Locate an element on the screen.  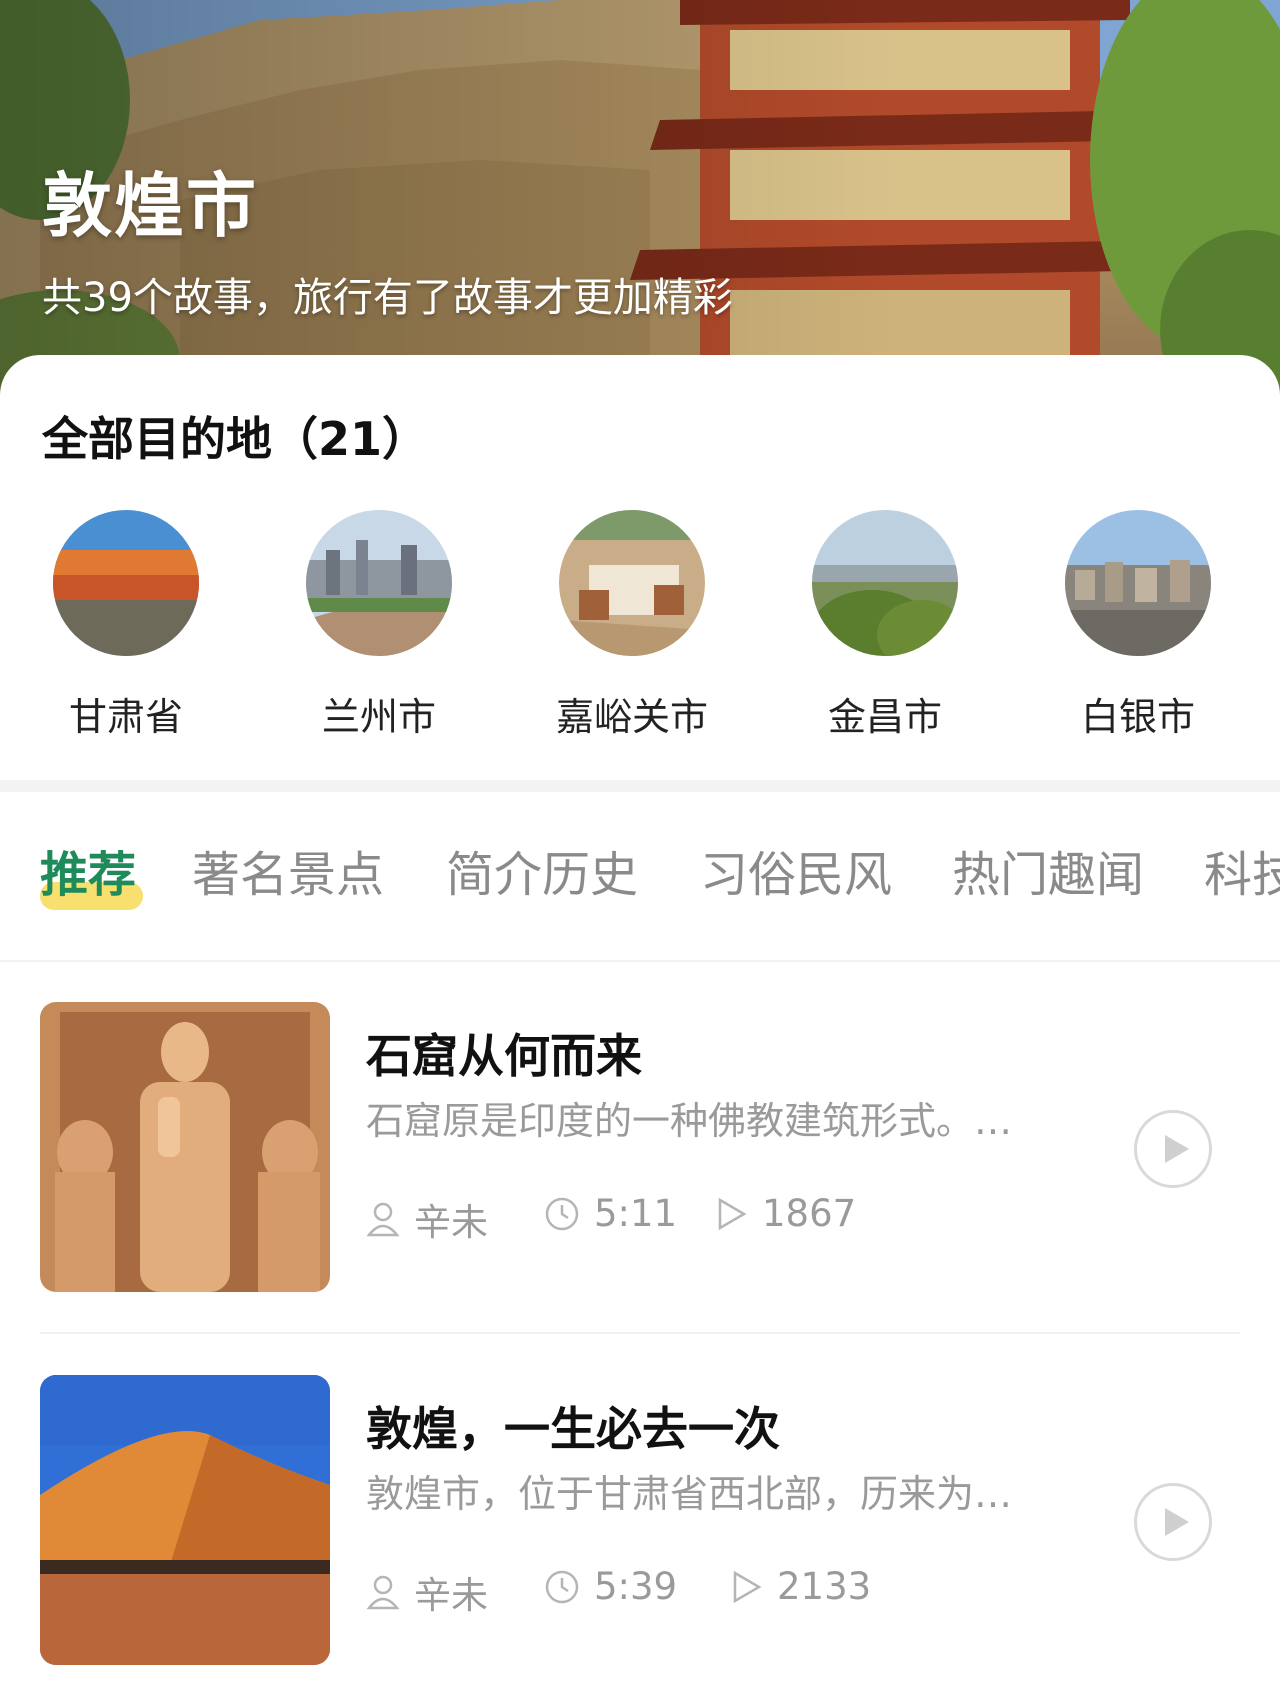
desert-cover-image is located at coordinates (185, 1520).